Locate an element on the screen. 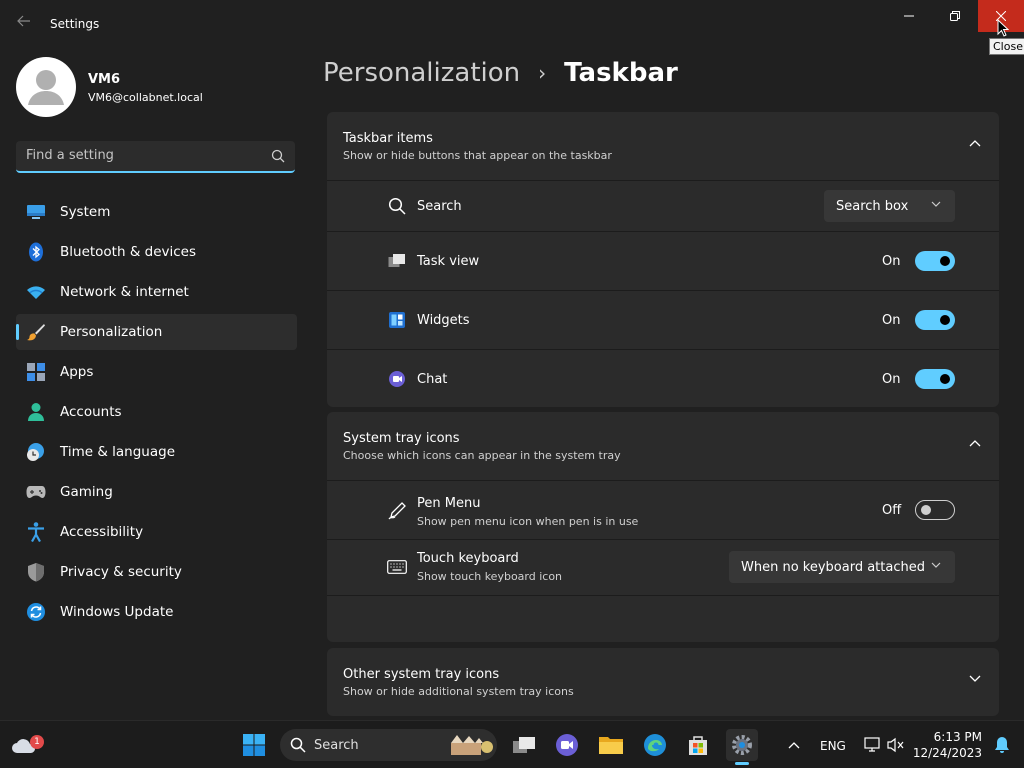 The width and height of the screenshot is (1024, 768). touch-keyboard-dropdown: When no keyboard attached is located at coordinates (842, 567).